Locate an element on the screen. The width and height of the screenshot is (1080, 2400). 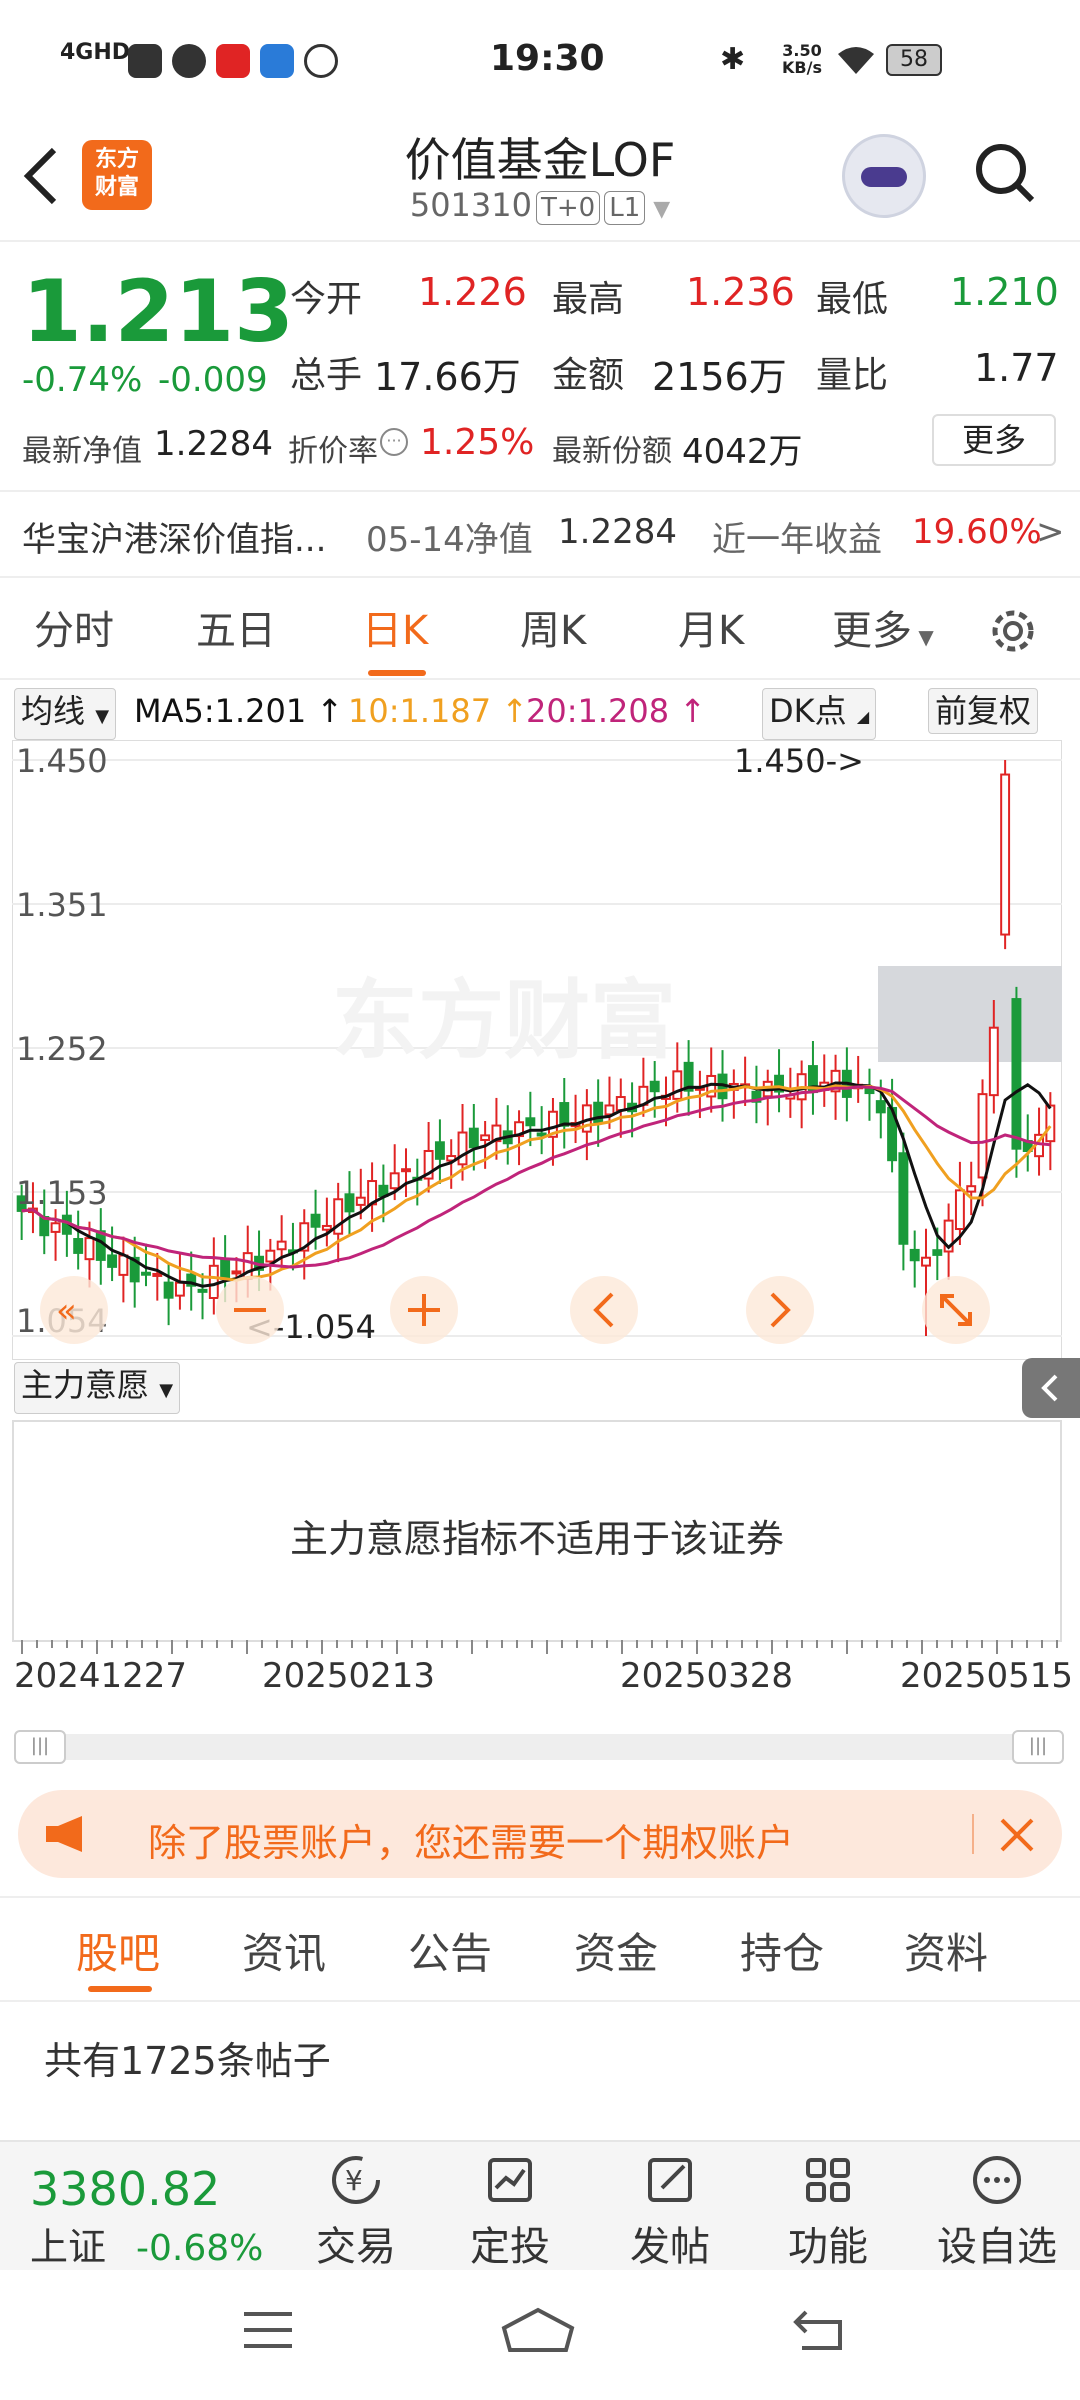
nav-label: 最新净值 is located at coordinates (82, 451).